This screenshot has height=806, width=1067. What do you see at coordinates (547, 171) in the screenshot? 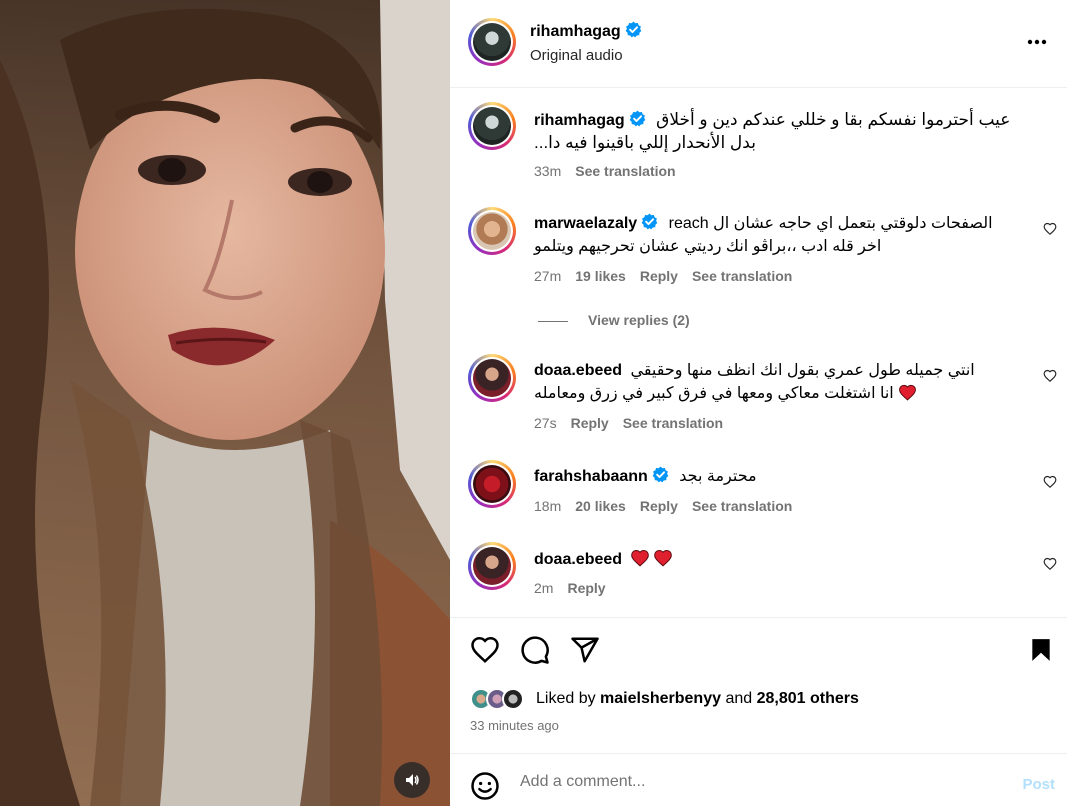
I see `caption-time: 33m` at bounding box center [547, 171].